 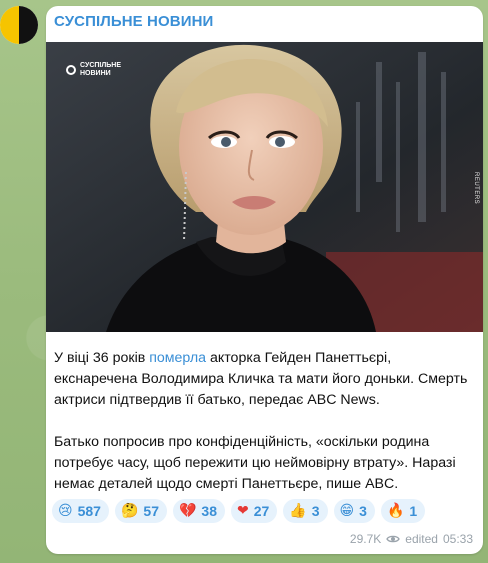 I want to click on broken-heart-icon: 💔, so click(x=187, y=511).